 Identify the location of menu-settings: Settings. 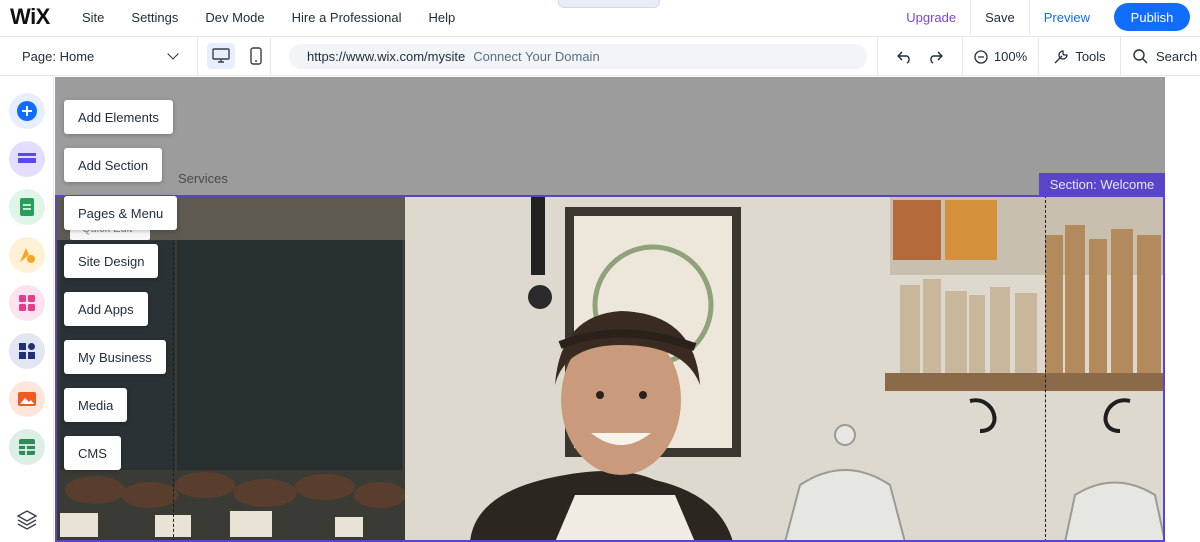
(154, 17).